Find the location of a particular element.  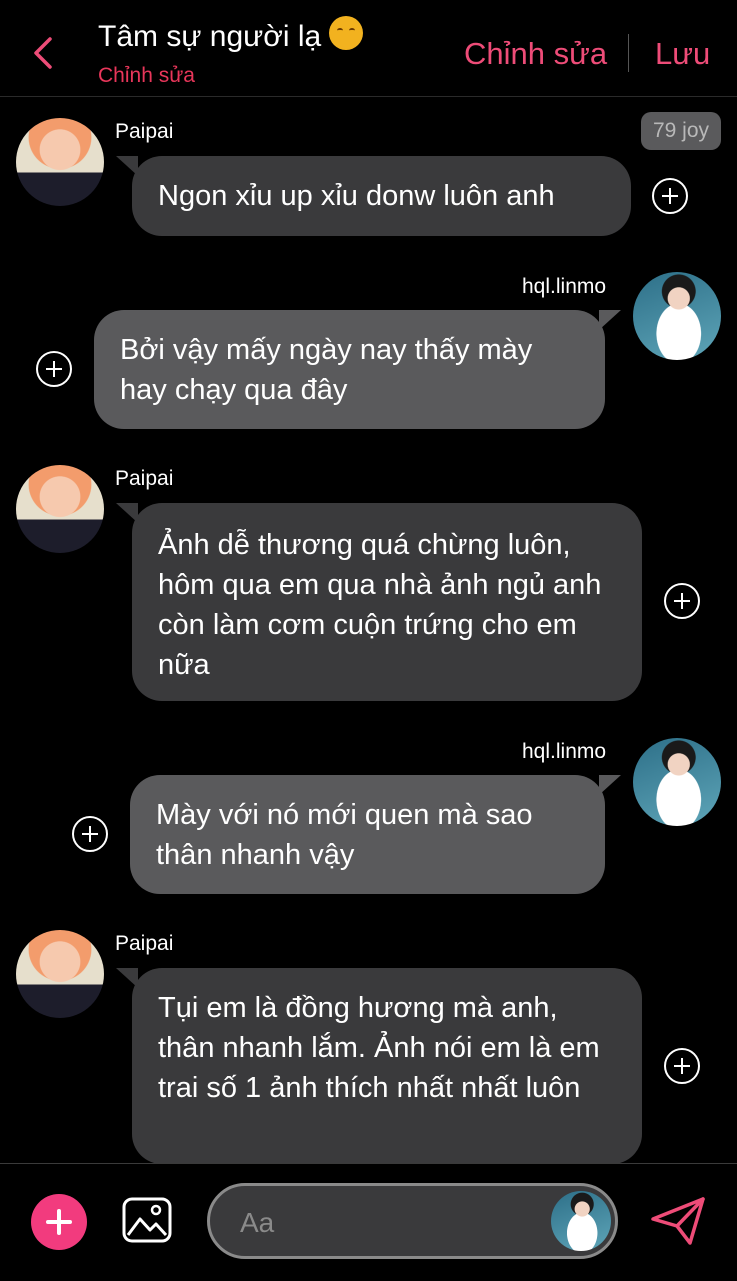

message-bubble: Ngon xỉu up xỉu donw luôn anh is located at coordinates (373, 196).